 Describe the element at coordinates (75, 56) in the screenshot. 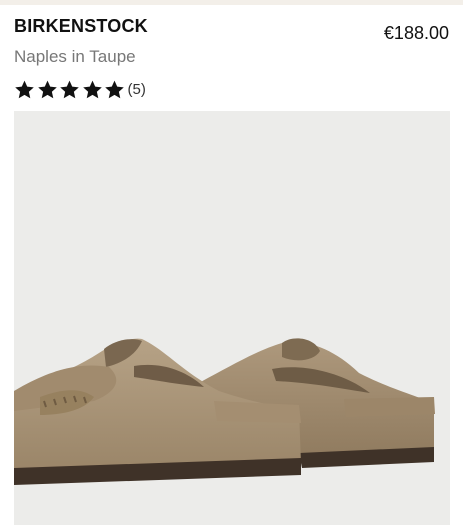

I see `product-name: Naples in Taupe` at that location.